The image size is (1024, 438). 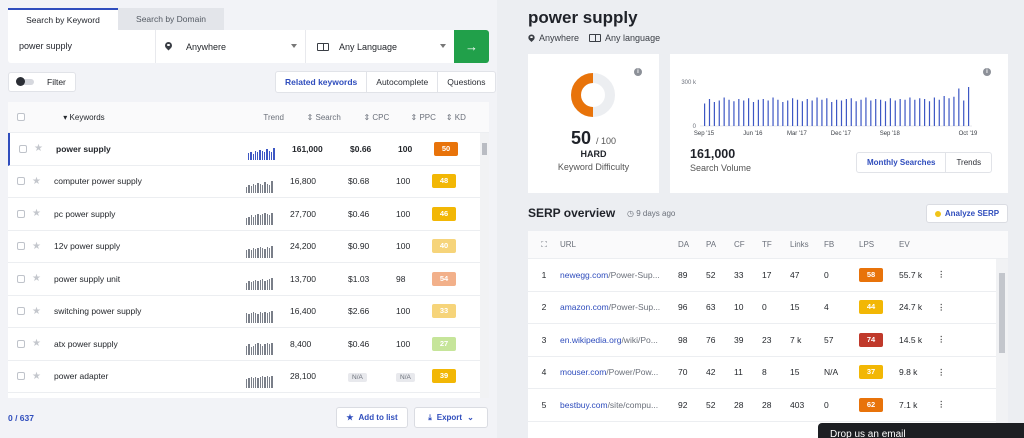 What do you see at coordinates (231, 46) in the screenshot?
I see `location-select: Anywhere` at bounding box center [231, 46].